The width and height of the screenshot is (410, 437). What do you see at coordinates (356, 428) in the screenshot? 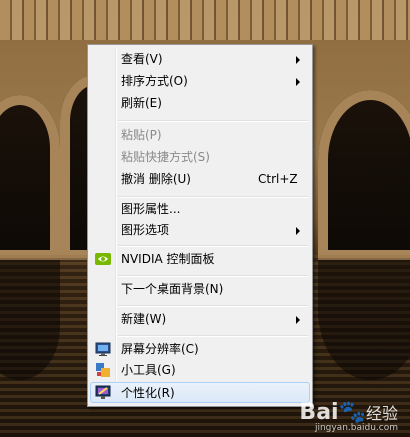
I see `watermark-url: jingyan.baidu.com` at bounding box center [356, 428].